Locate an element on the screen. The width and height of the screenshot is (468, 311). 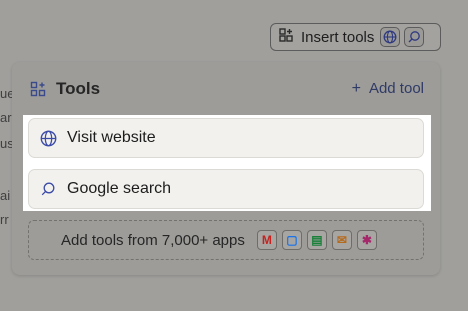
tool-item-label: Visit website is located at coordinates (111, 137).